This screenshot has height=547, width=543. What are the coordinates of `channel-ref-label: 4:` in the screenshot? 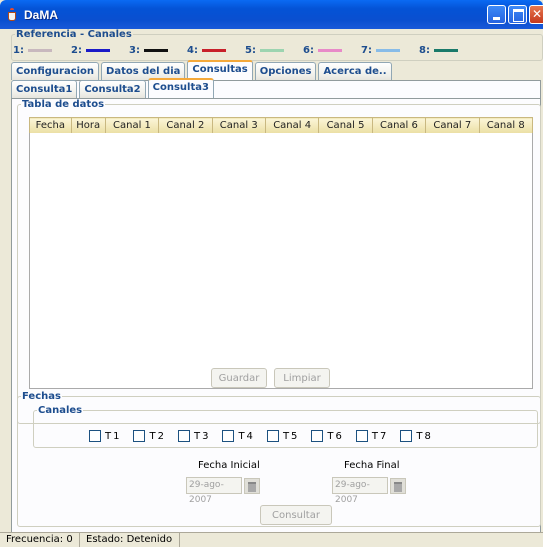 It's located at (192, 50).